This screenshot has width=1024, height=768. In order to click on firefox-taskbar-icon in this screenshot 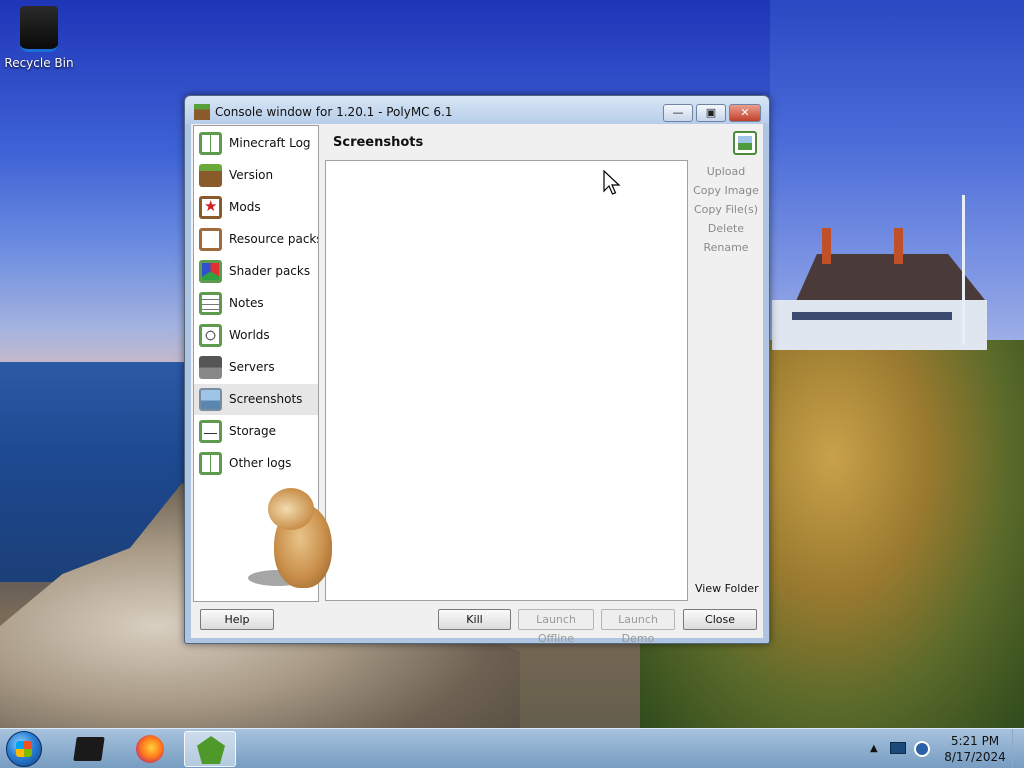, I will do `click(150, 749)`.